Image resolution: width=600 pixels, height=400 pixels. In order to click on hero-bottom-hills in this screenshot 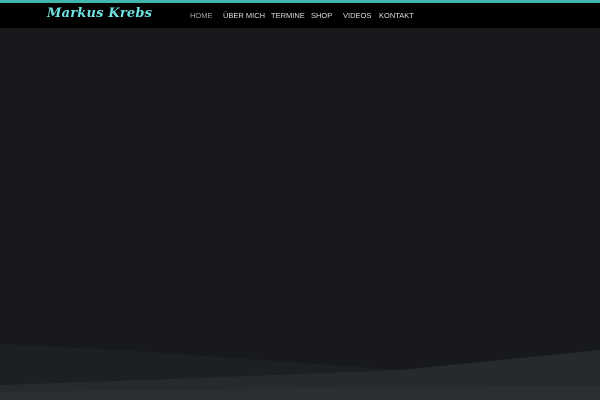, I will do `click(300, 372)`.